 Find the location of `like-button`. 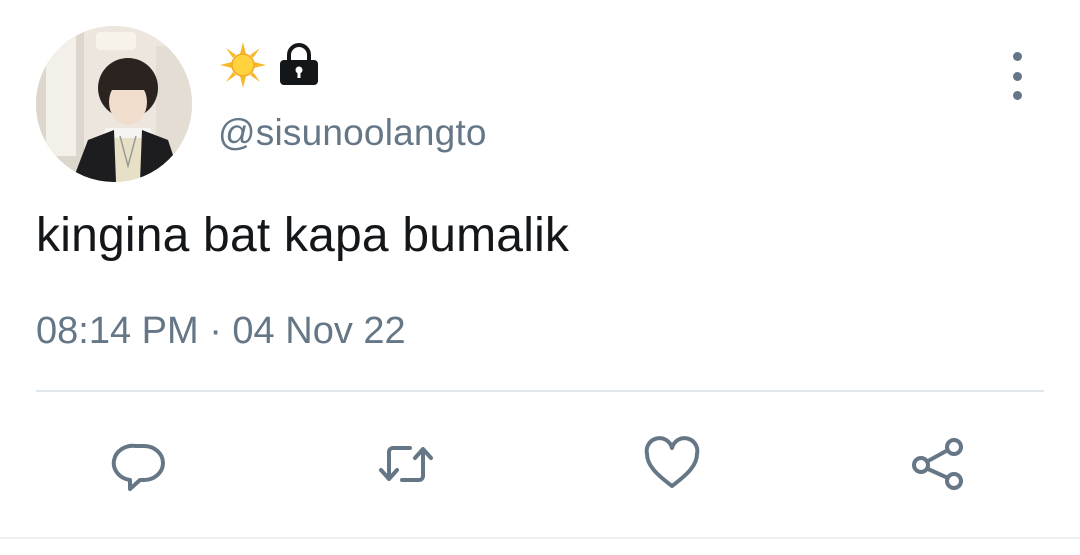

like-button is located at coordinates (672, 464).